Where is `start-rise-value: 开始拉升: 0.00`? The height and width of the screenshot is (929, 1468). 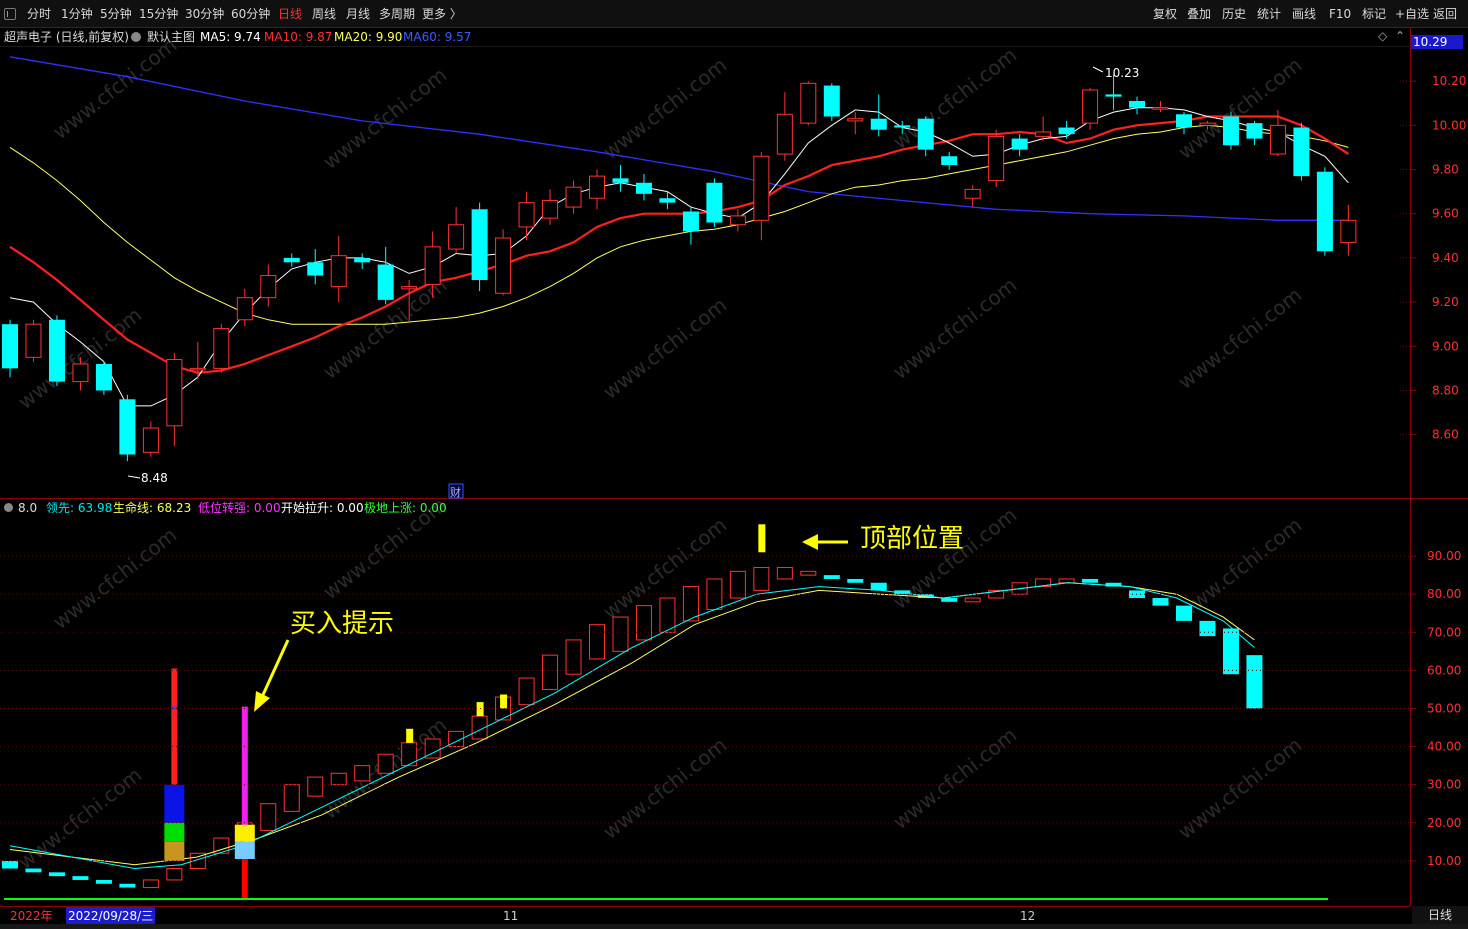
start-rise-value: 开始拉升: 0.00 is located at coordinates (322, 508).